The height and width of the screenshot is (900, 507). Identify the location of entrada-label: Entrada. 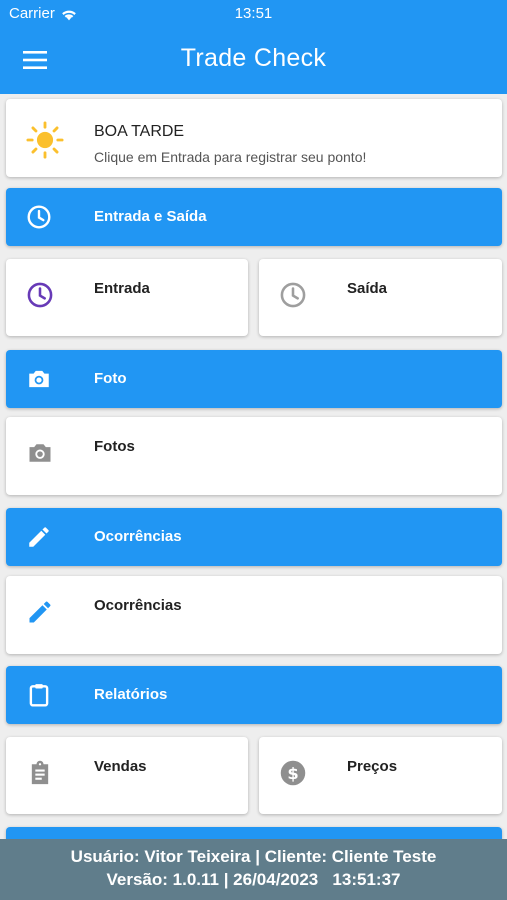
(122, 288).